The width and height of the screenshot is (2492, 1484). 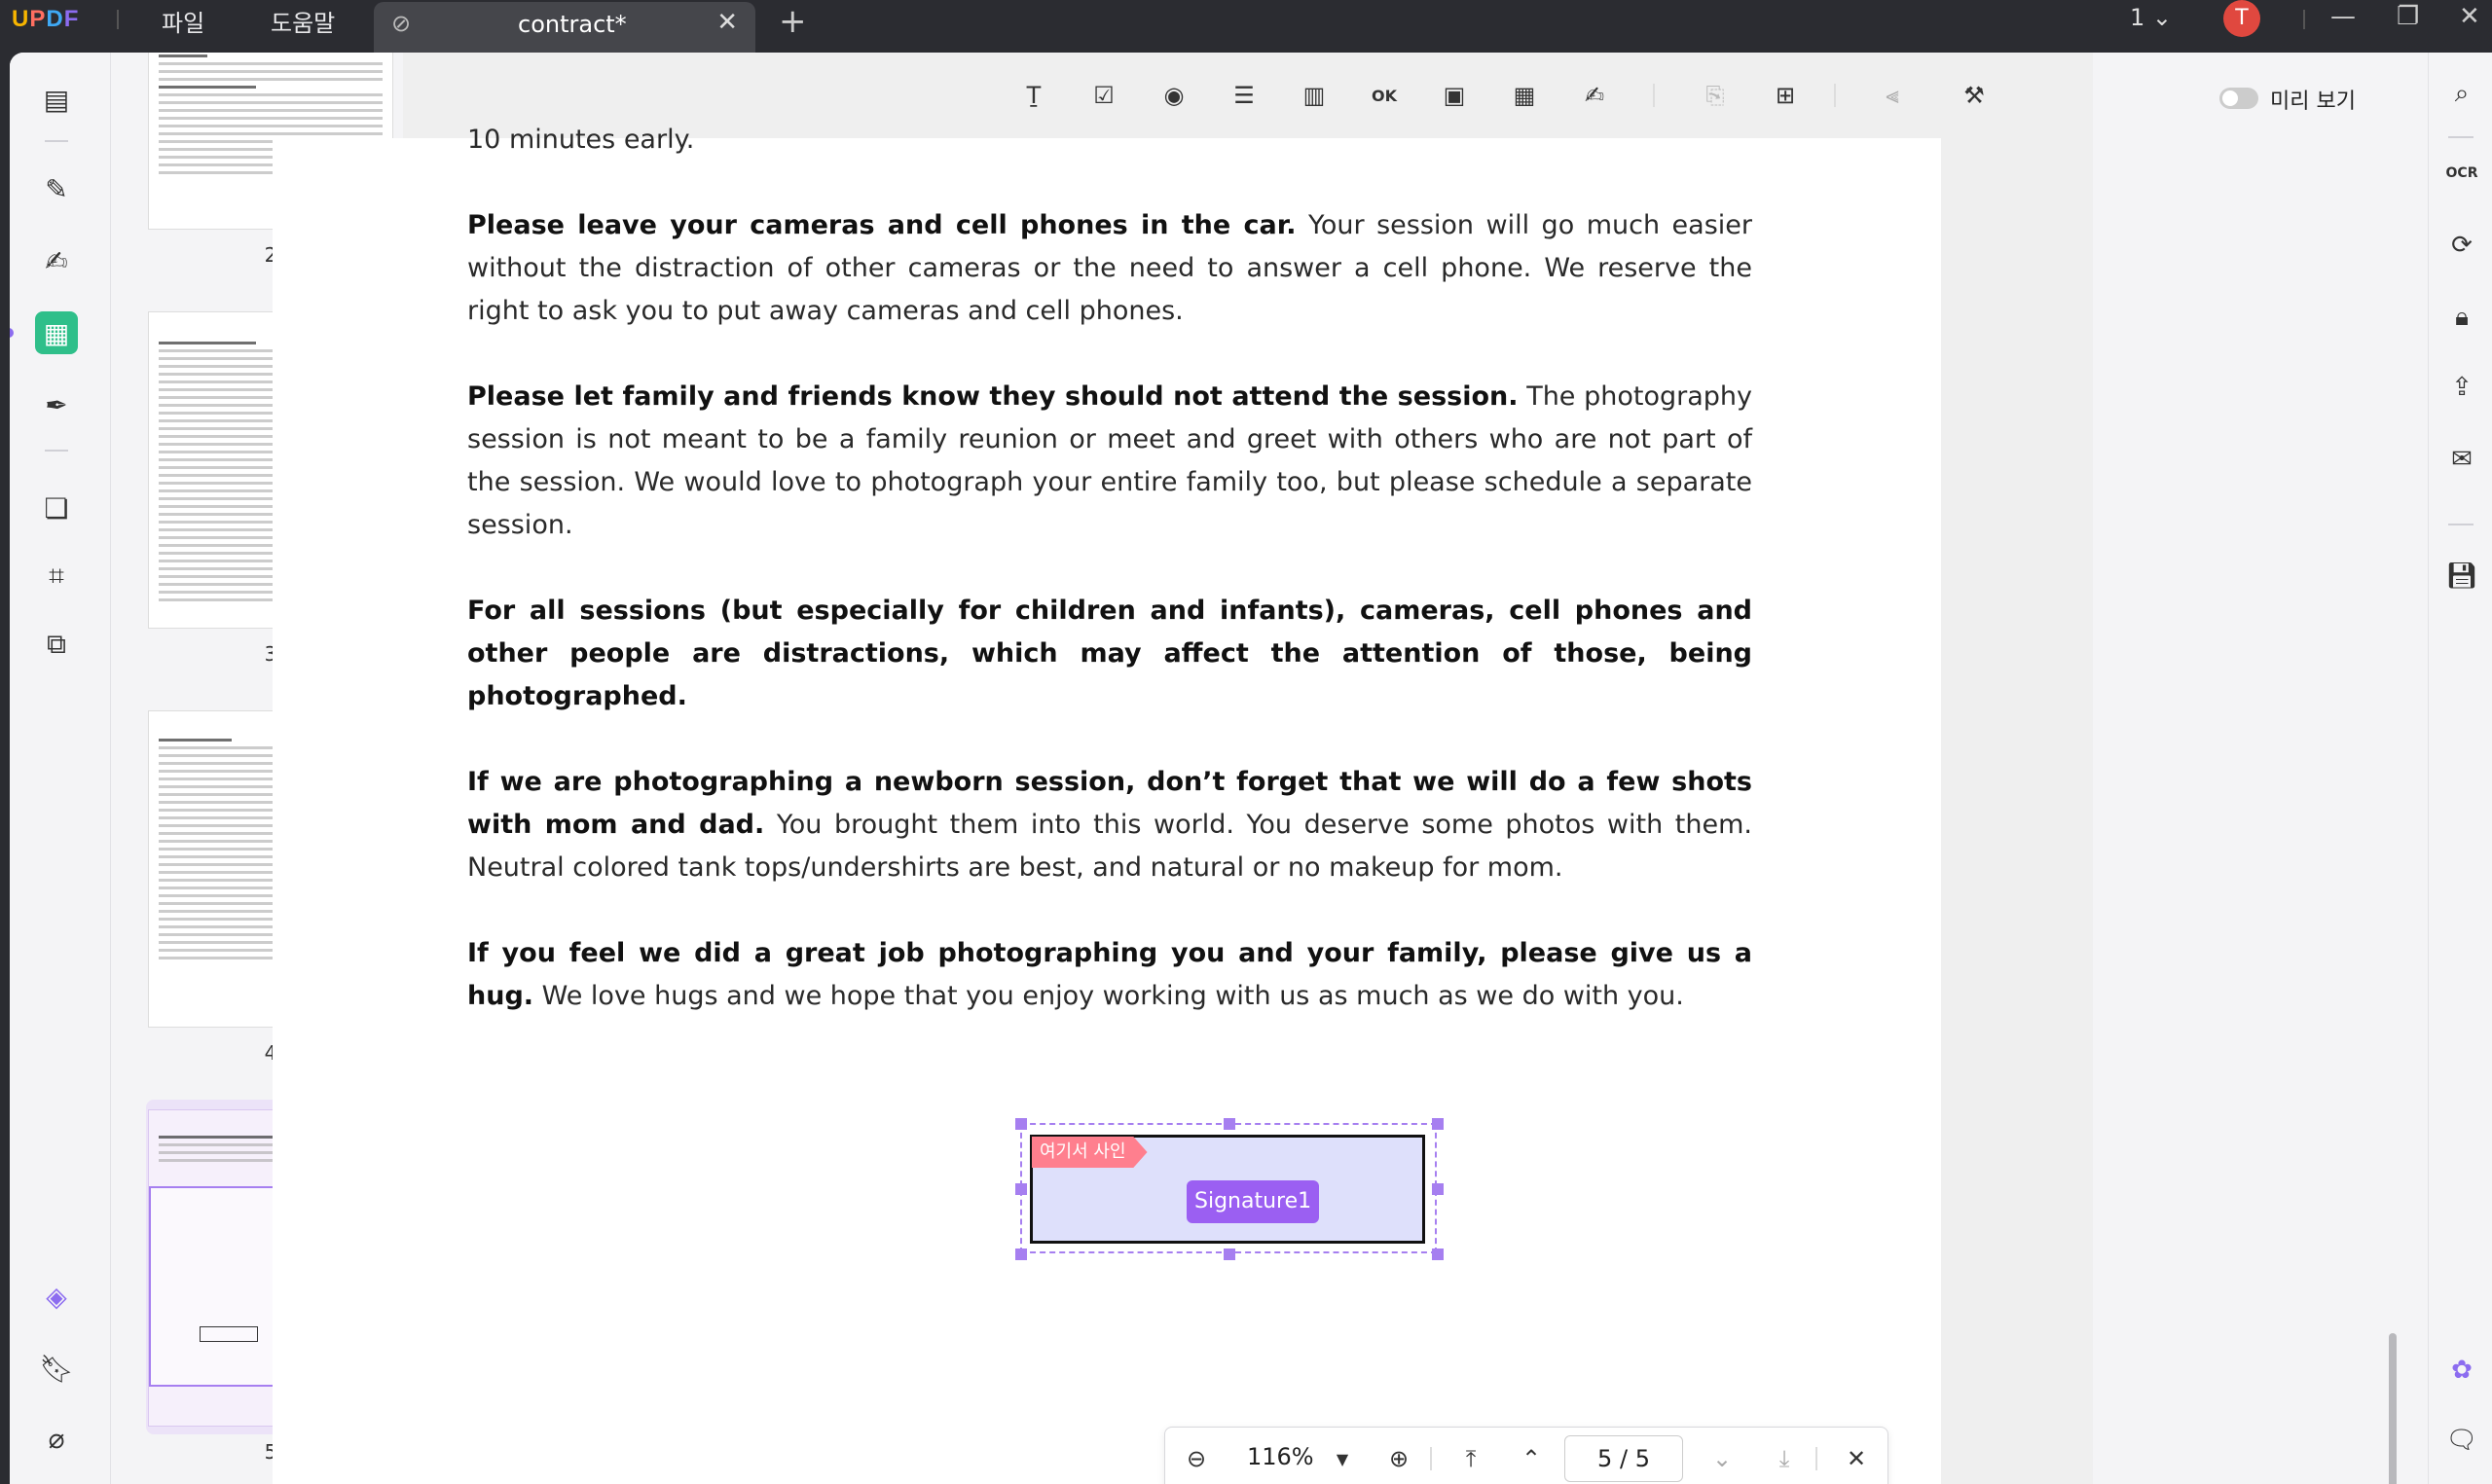 I want to click on grid-icon: ⊞, so click(x=1785, y=95).